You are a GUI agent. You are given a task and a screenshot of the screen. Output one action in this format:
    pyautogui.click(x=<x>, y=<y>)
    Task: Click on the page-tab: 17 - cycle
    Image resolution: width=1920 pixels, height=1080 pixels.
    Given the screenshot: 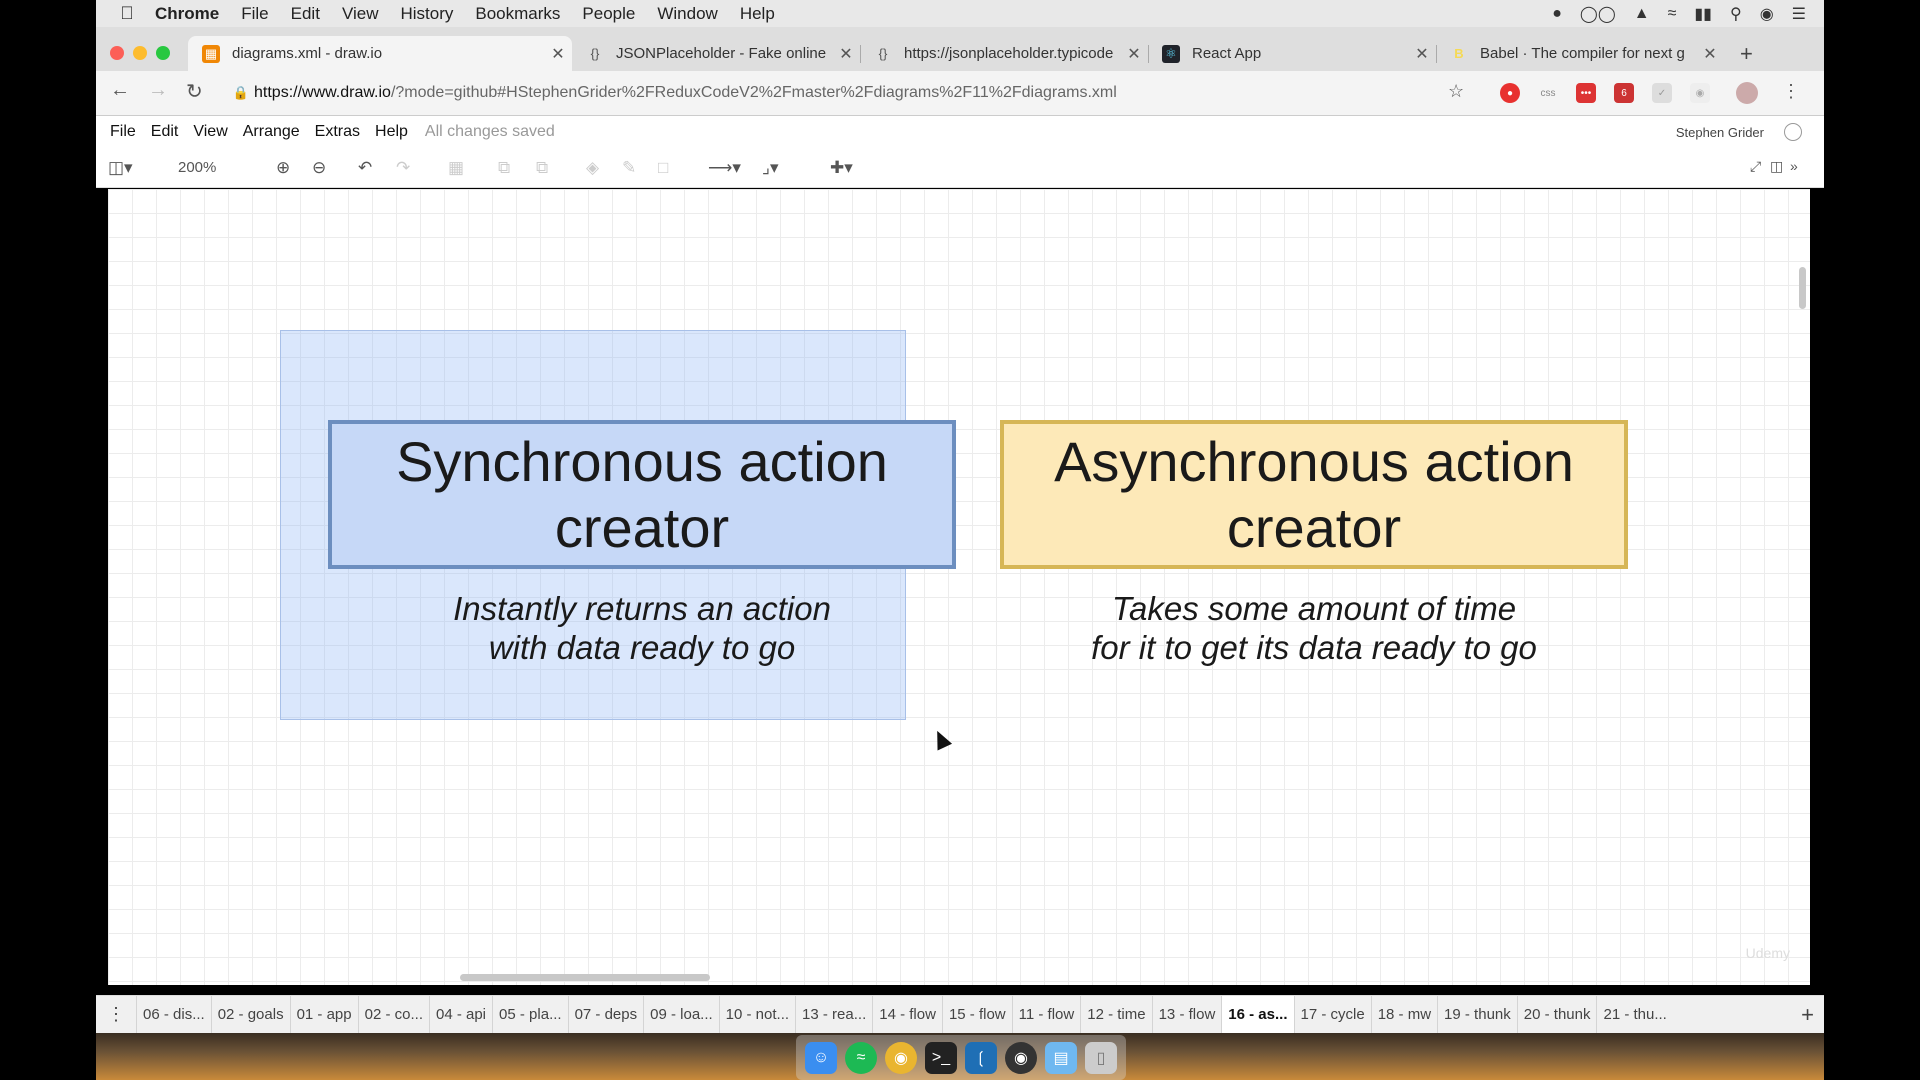 What is the action you would take?
    pyautogui.click(x=1332, y=1014)
    